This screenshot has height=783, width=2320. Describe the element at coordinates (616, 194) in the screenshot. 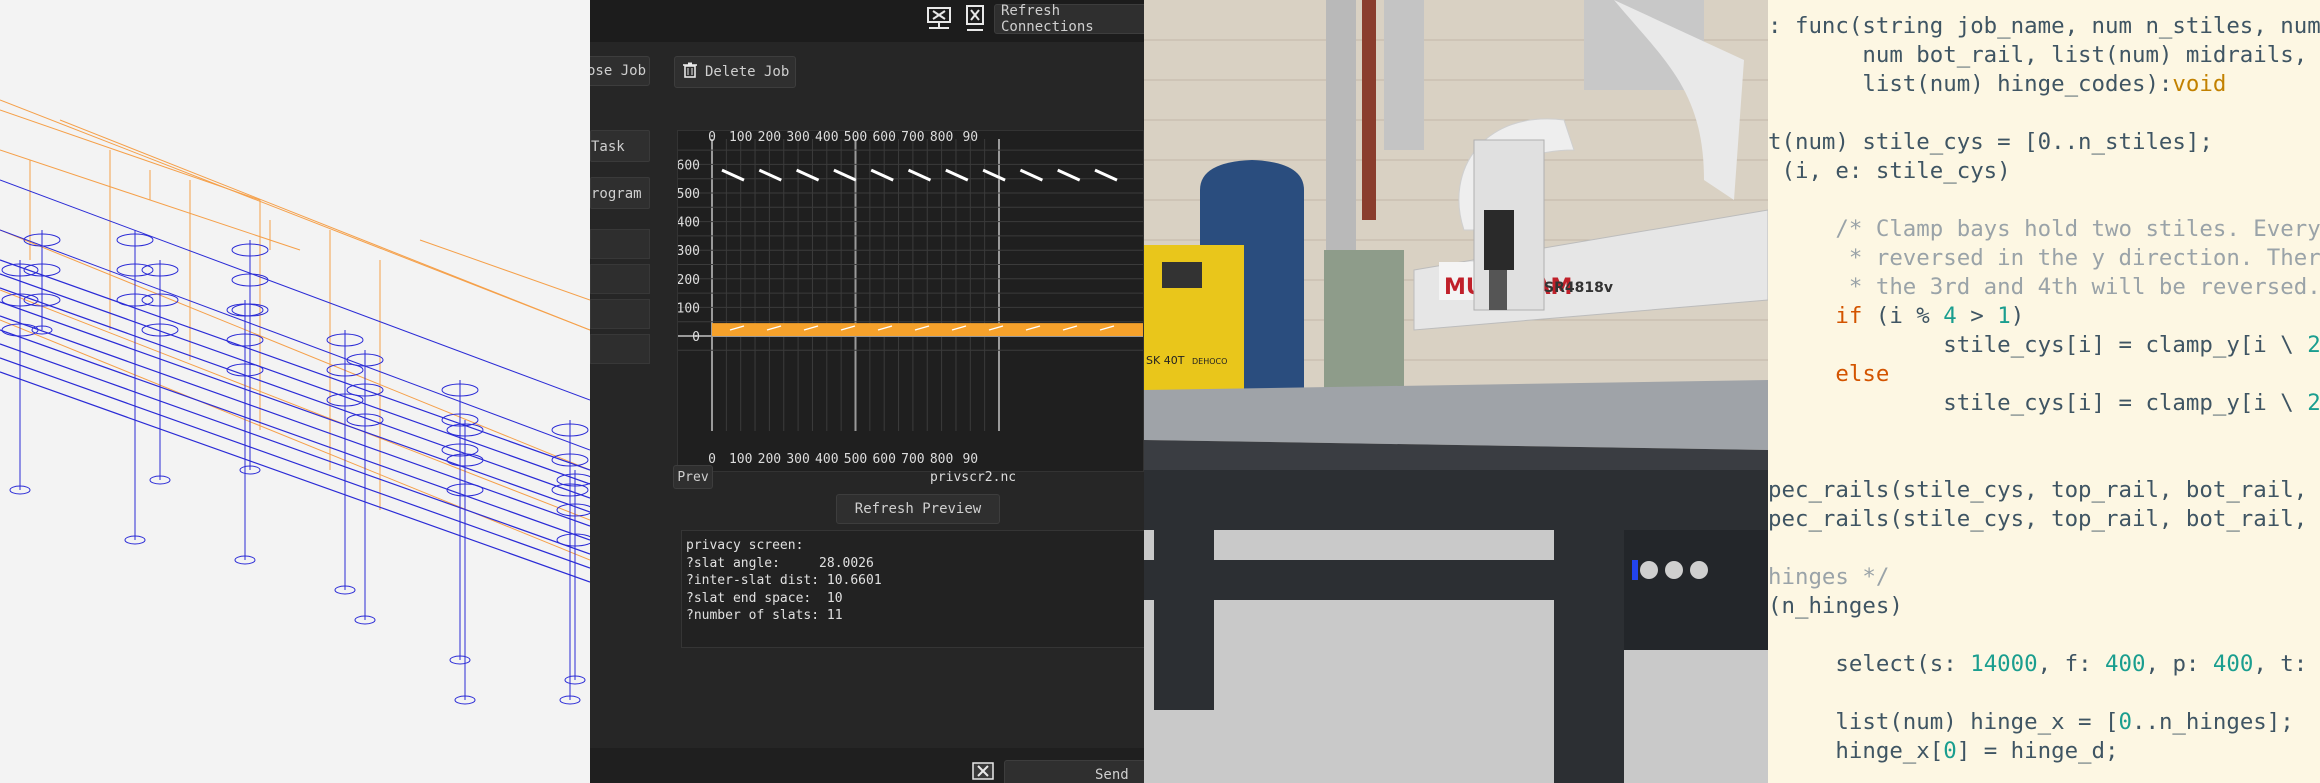

I see `program-button-label: rogram` at that location.